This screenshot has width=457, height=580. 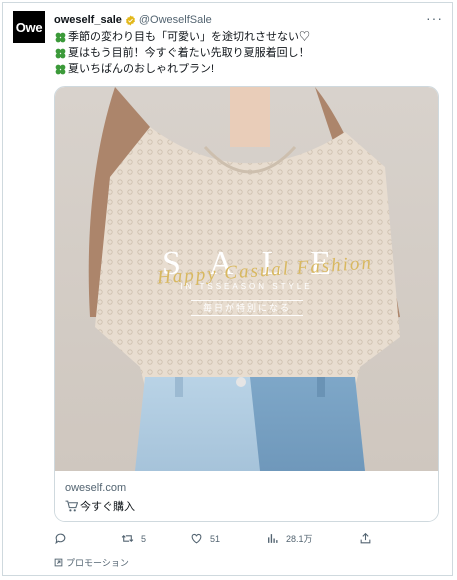 What do you see at coordinates (71, 506) in the screenshot?
I see `cart-icon` at bounding box center [71, 506].